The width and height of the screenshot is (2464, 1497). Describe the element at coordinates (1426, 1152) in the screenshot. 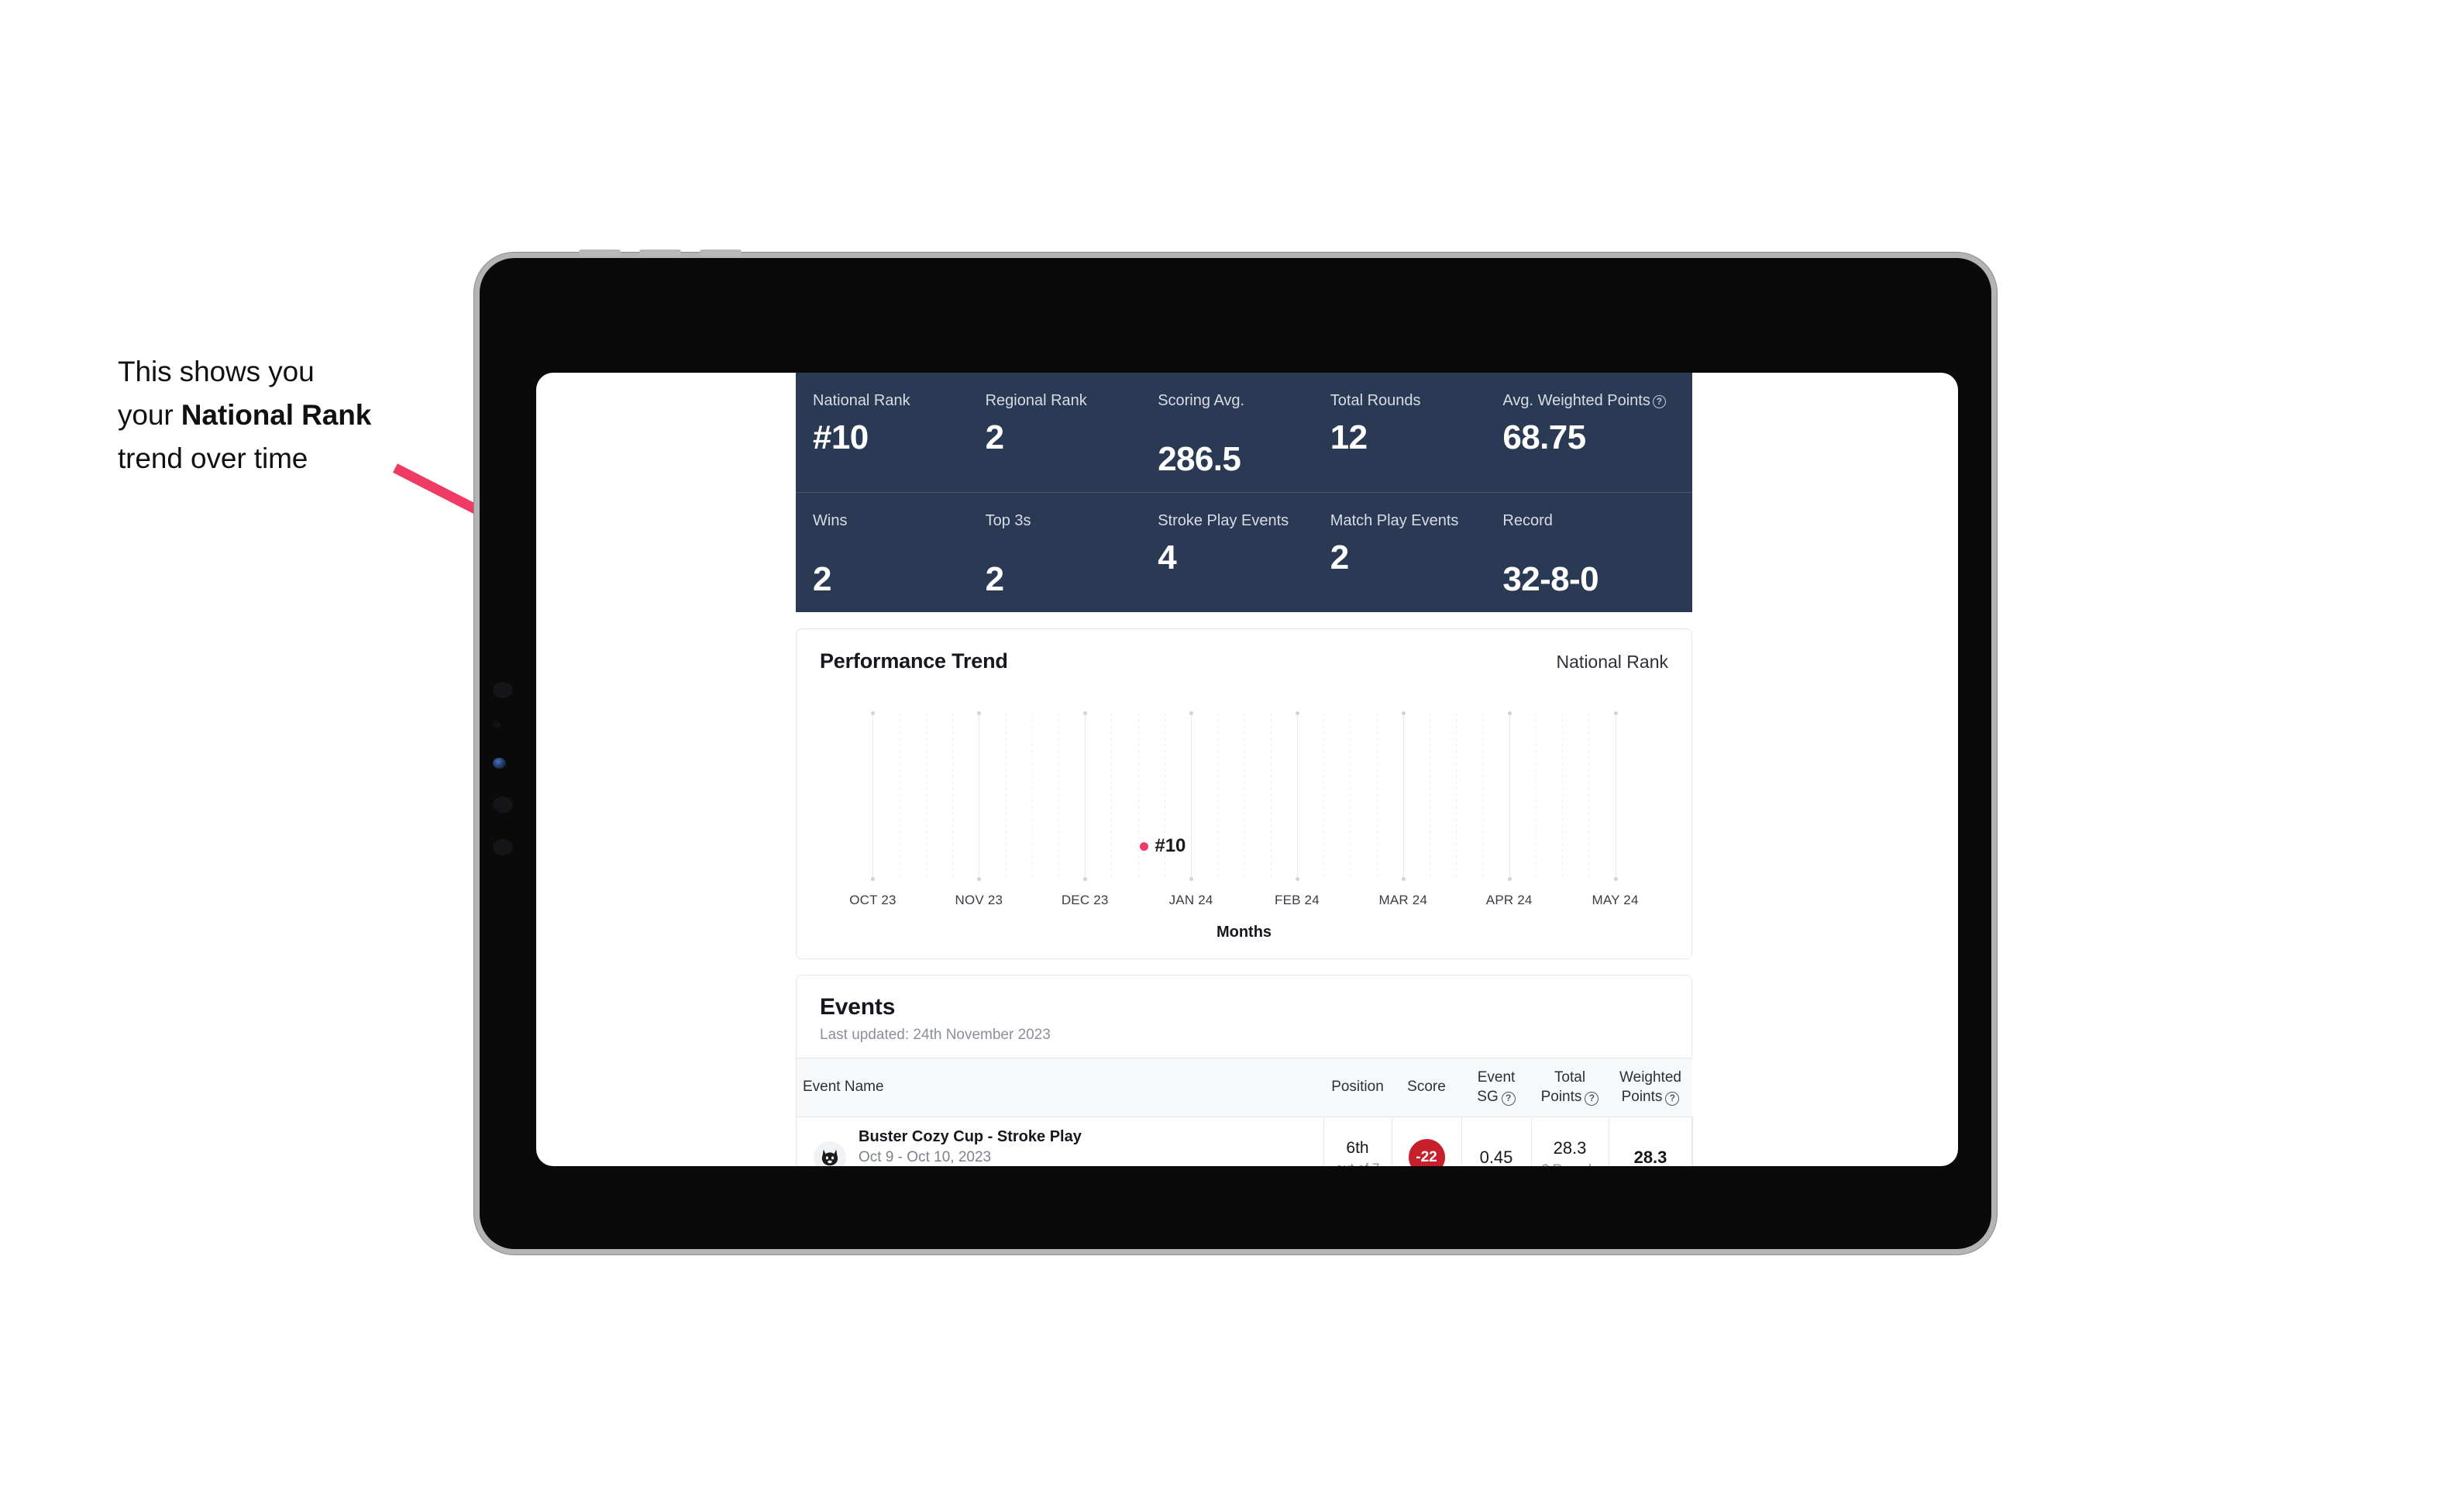

I see `status-badge: -22` at that location.